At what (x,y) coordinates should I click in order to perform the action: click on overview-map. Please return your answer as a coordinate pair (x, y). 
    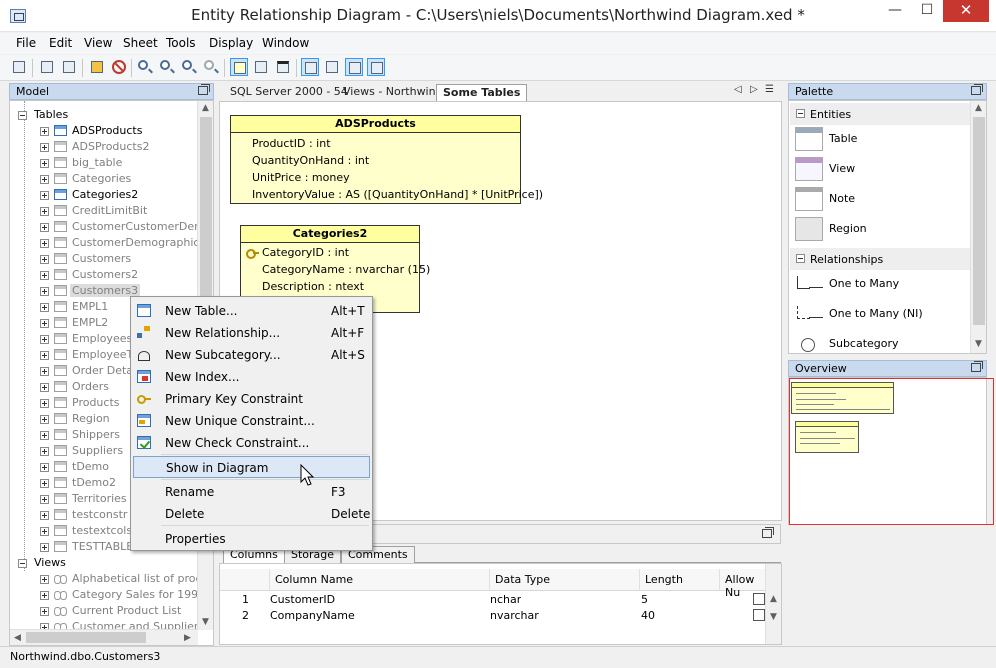
    Looking at the image, I should click on (891, 451).